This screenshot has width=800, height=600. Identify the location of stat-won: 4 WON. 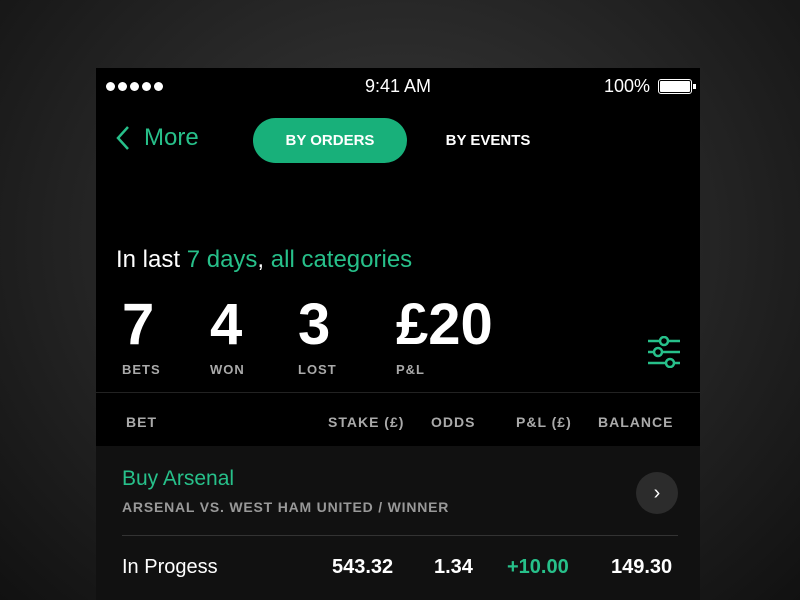
(227, 334).